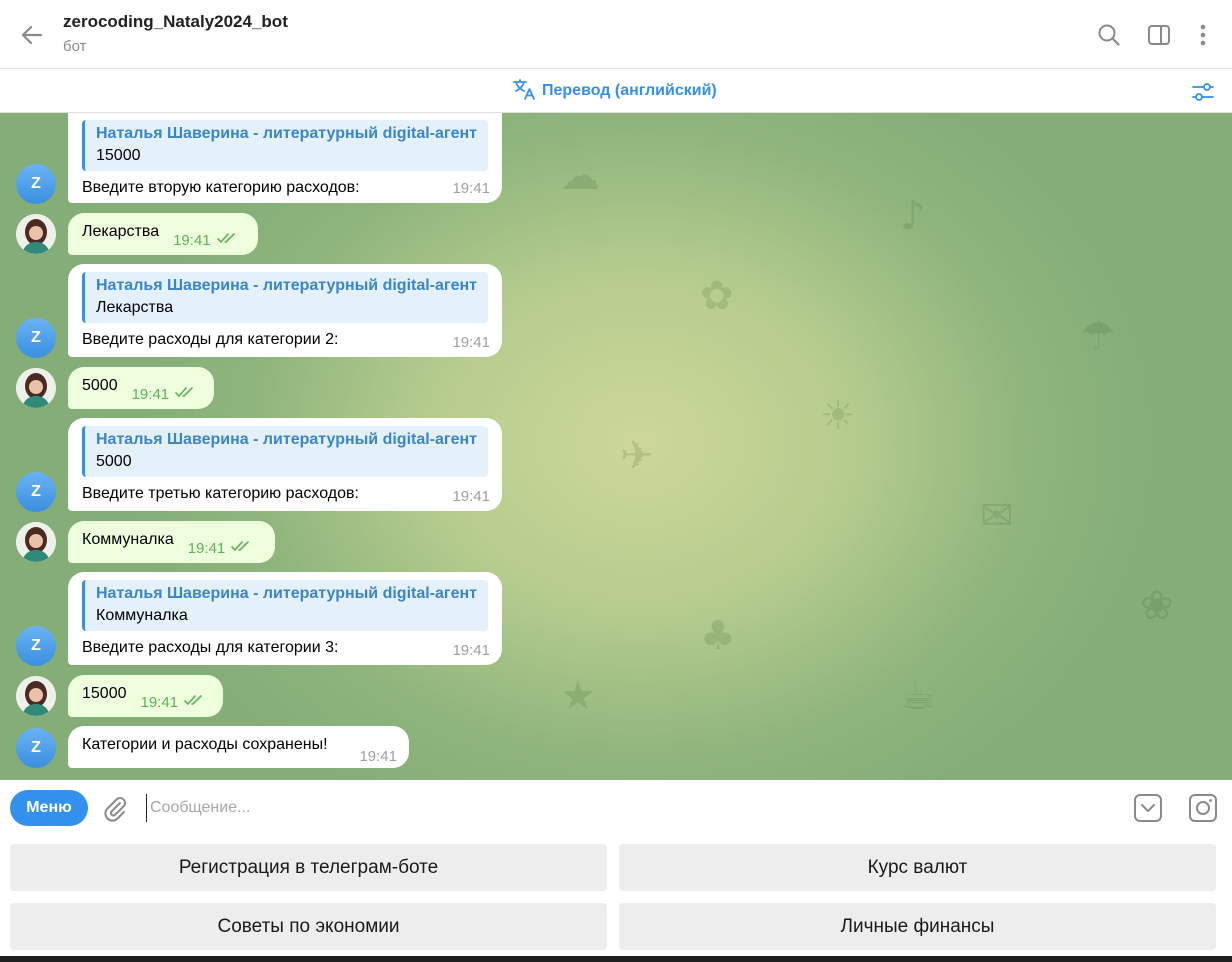 The height and width of the screenshot is (962, 1232). What do you see at coordinates (220, 493) in the screenshot?
I see `message-text: Введите третью категорию расходов:` at bounding box center [220, 493].